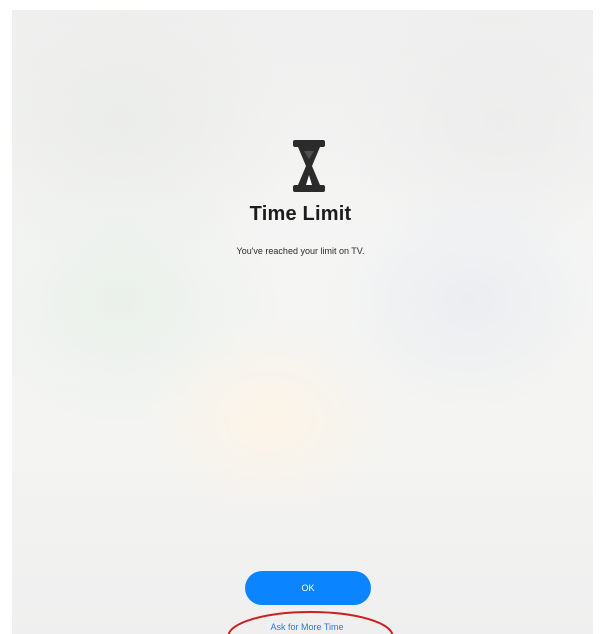 This screenshot has width=601, height=634. What do you see at coordinates (300, 627) in the screenshot?
I see `ask-for-more-time-link: Ask for More Time` at bounding box center [300, 627].